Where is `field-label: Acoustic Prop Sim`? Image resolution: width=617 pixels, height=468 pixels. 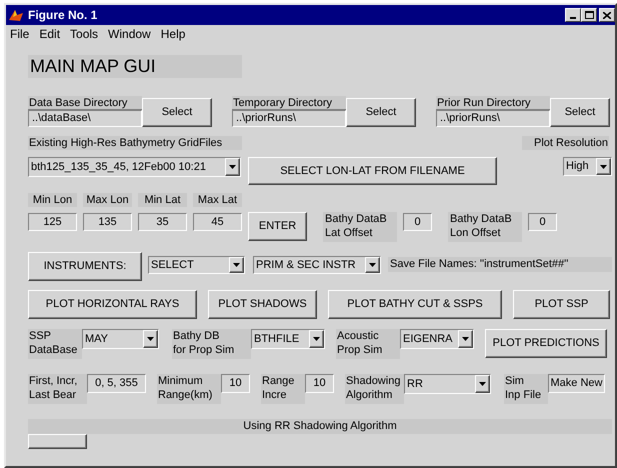 field-label: Acoustic Prop Sim is located at coordinates (368, 344).